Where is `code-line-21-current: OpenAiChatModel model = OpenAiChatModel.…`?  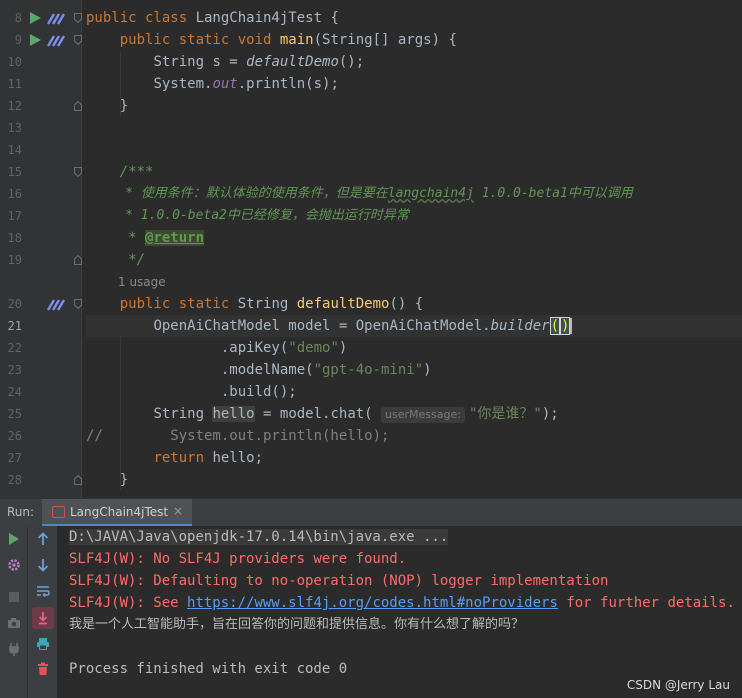 code-line-21-current: OpenAiChatModel model = OpenAiChatModel.… is located at coordinates (414, 326).